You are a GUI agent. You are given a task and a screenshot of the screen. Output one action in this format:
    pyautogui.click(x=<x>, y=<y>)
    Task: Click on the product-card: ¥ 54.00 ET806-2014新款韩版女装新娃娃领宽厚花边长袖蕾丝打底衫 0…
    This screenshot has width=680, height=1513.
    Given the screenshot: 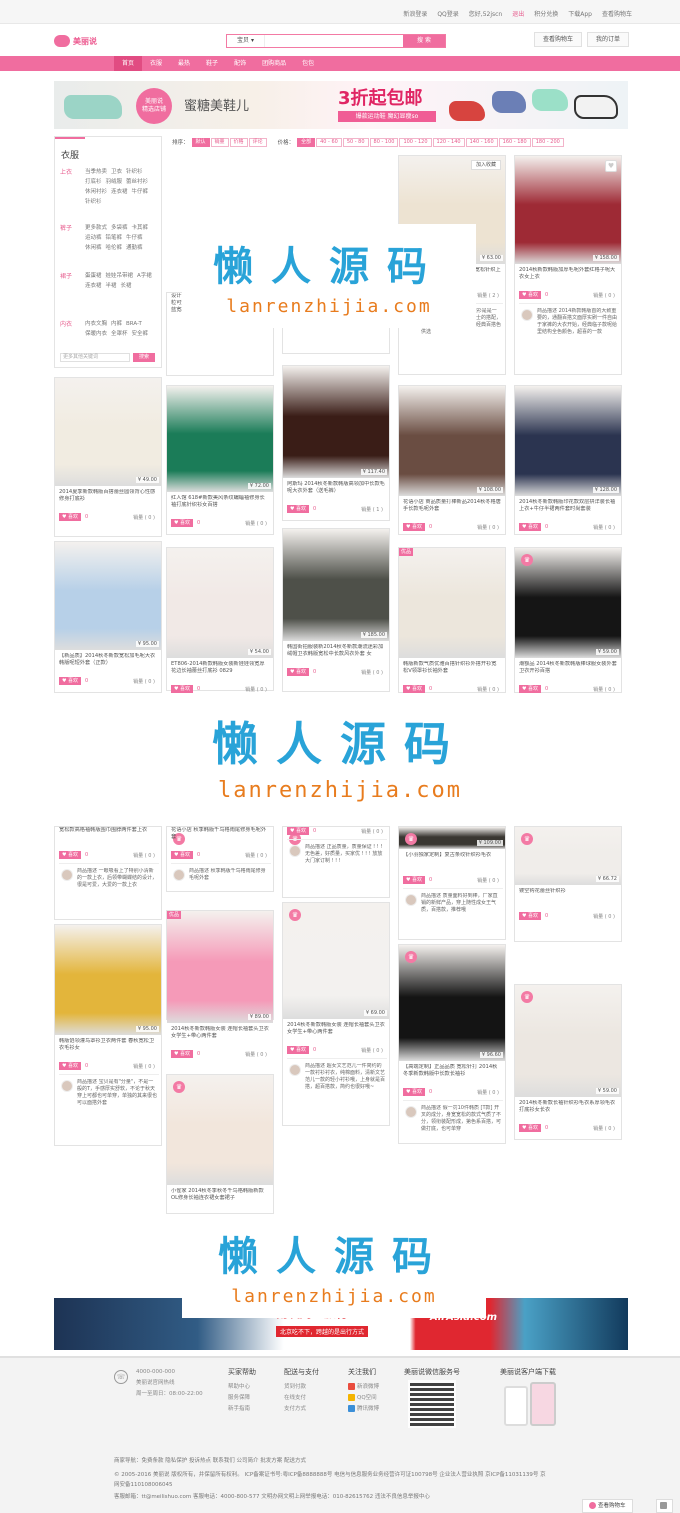 What is the action you would take?
    pyautogui.click(x=220, y=620)
    